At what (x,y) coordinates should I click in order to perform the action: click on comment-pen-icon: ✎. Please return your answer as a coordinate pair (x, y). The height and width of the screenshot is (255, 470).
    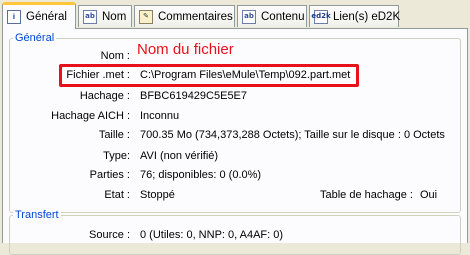
    Looking at the image, I should click on (146, 16).